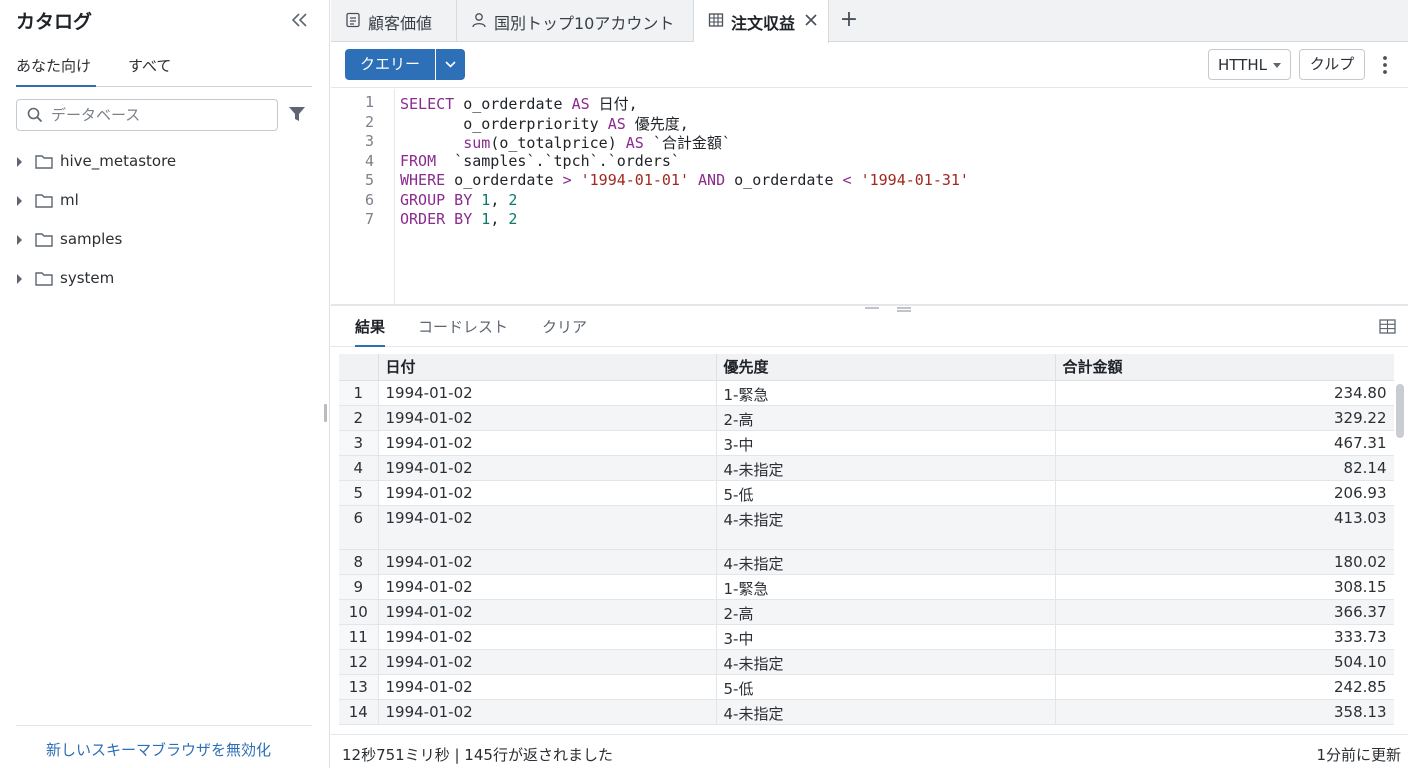  I want to click on line-number: 3, so click(369, 141).